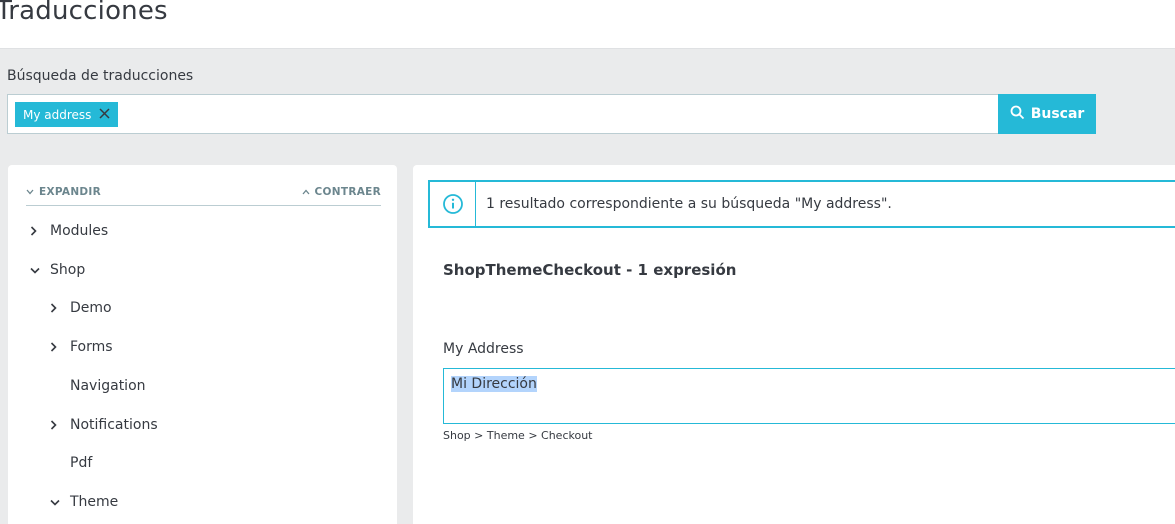 The image size is (1175, 524). Describe the element at coordinates (587, 24) in the screenshot. I see `page-header: Traducciones` at that location.